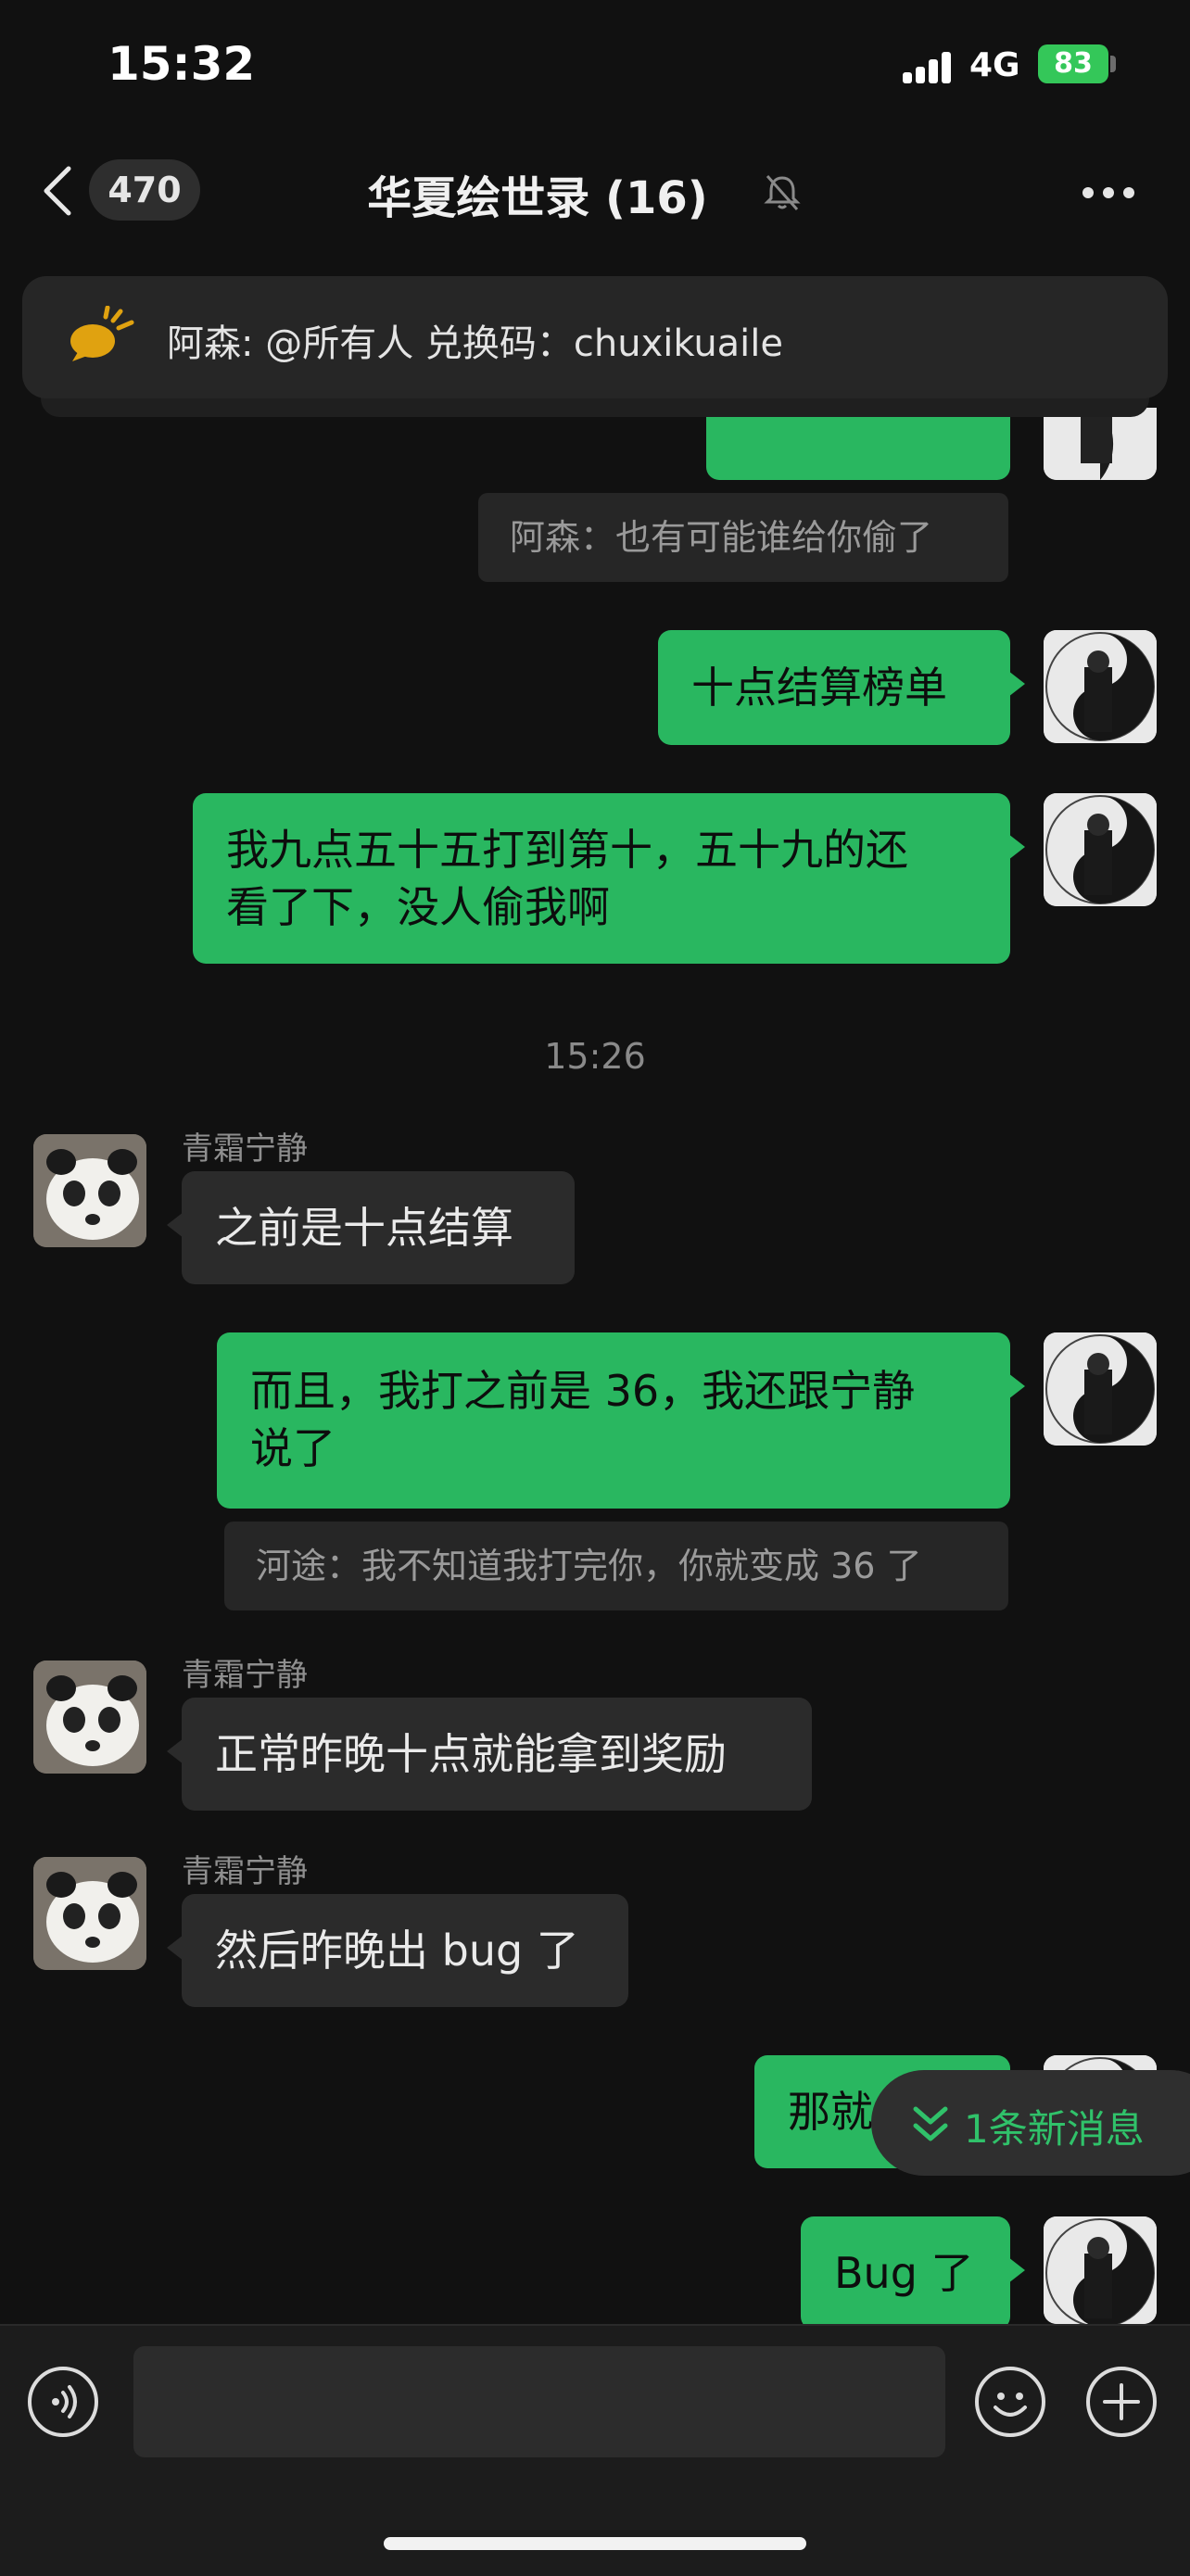 Image resolution: width=1190 pixels, height=2576 pixels. I want to click on message-bubble-mine: Bug 了, so click(913, 2273).